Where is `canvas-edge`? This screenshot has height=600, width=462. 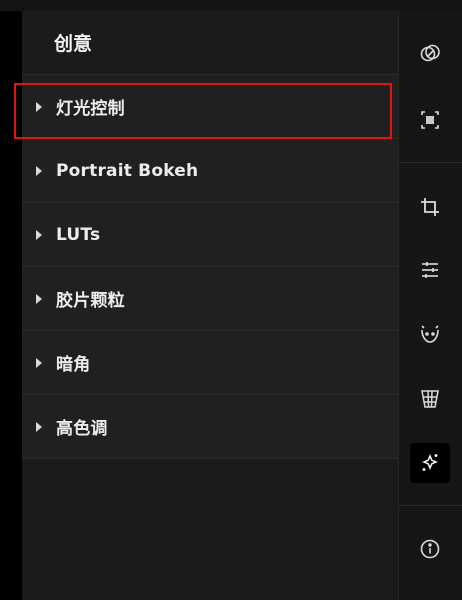 canvas-edge is located at coordinates (11, 305).